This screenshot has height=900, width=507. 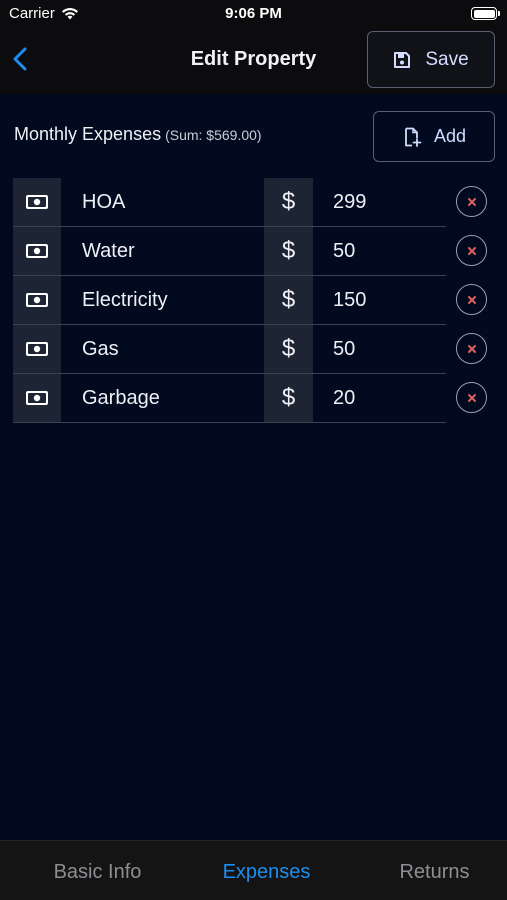 What do you see at coordinates (162, 398) in the screenshot?
I see `expense-name-field: Garbage` at bounding box center [162, 398].